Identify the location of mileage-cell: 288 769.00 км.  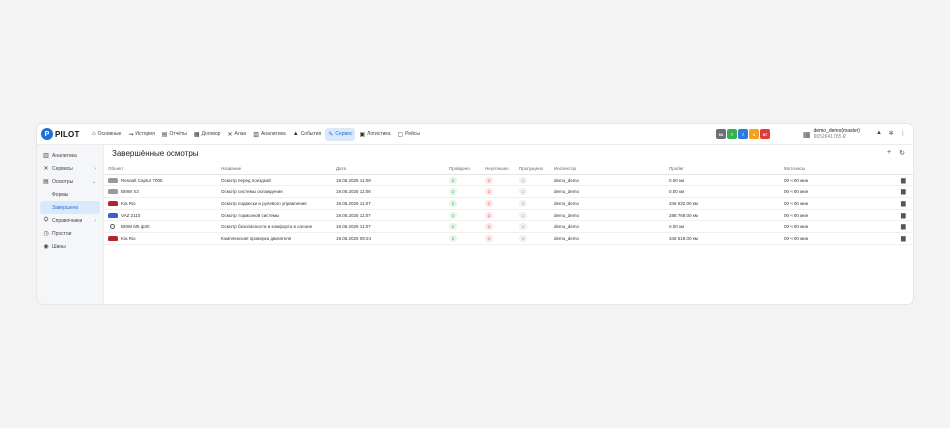
(683, 215).